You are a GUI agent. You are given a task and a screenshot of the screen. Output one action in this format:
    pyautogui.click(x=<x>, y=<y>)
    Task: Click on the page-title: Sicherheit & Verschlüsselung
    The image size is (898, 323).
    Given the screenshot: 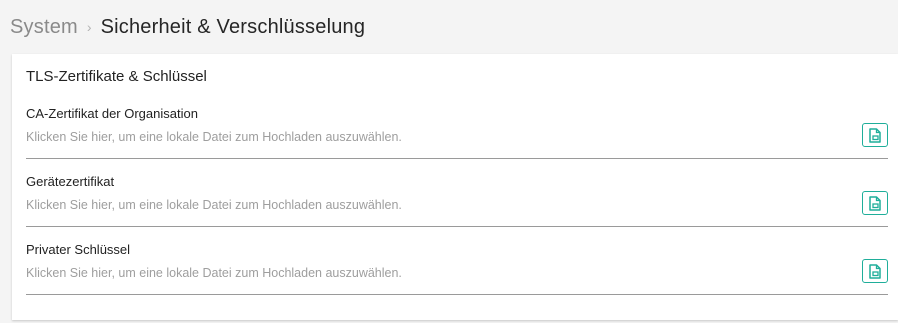 What is the action you would take?
    pyautogui.click(x=233, y=26)
    